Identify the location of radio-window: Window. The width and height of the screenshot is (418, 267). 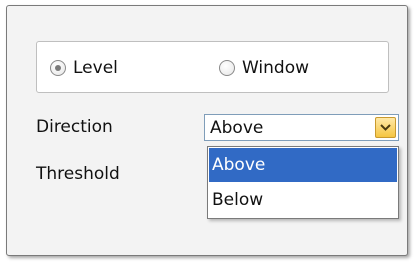
(264, 68).